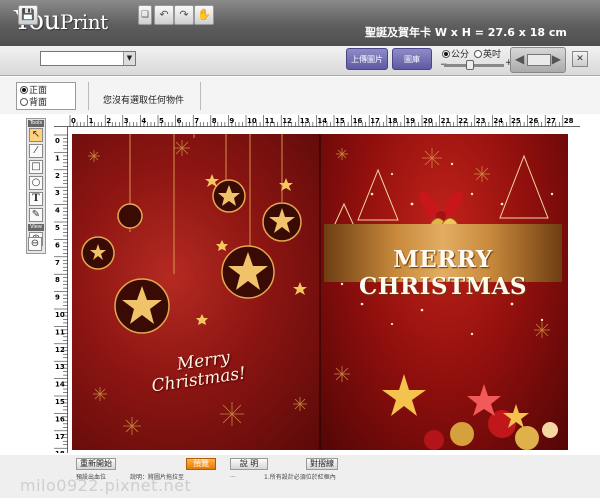 This screenshot has height=498, width=600. Describe the element at coordinates (412, 59) in the screenshot. I see `gallery-button: 圖庫` at that location.